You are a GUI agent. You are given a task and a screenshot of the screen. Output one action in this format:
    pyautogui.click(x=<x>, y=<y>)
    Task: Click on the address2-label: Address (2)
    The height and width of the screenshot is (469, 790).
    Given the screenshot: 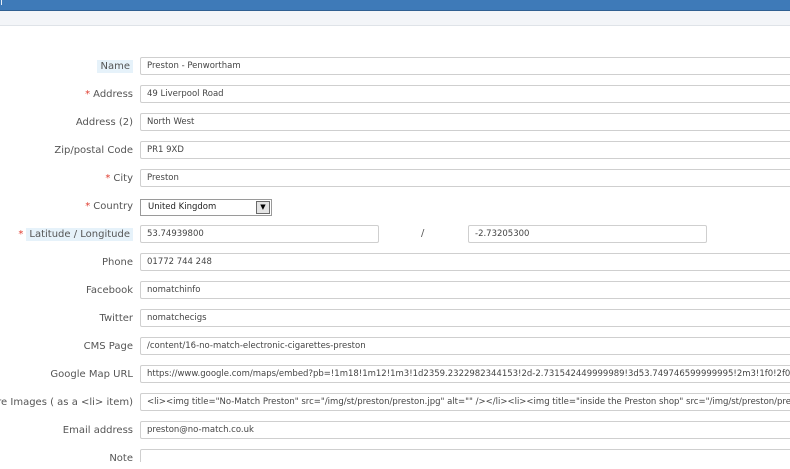 What is the action you would take?
    pyautogui.click(x=104, y=122)
    